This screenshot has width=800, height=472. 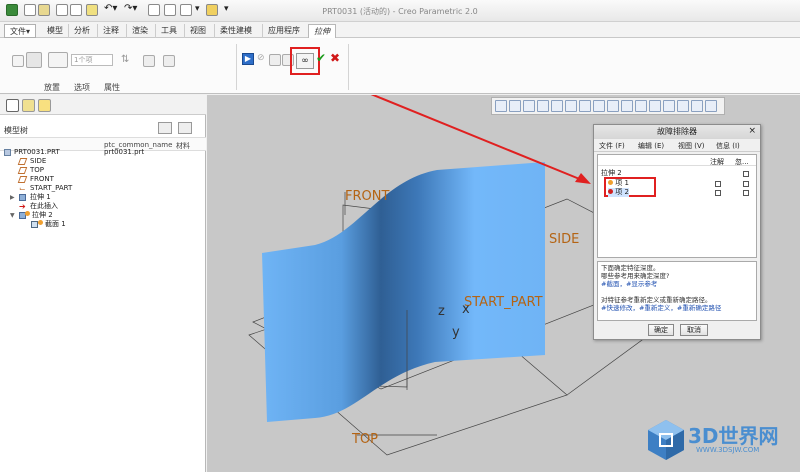 What do you see at coordinates (168, 31) in the screenshot?
I see `tab-tools: 工具` at bounding box center [168, 31].